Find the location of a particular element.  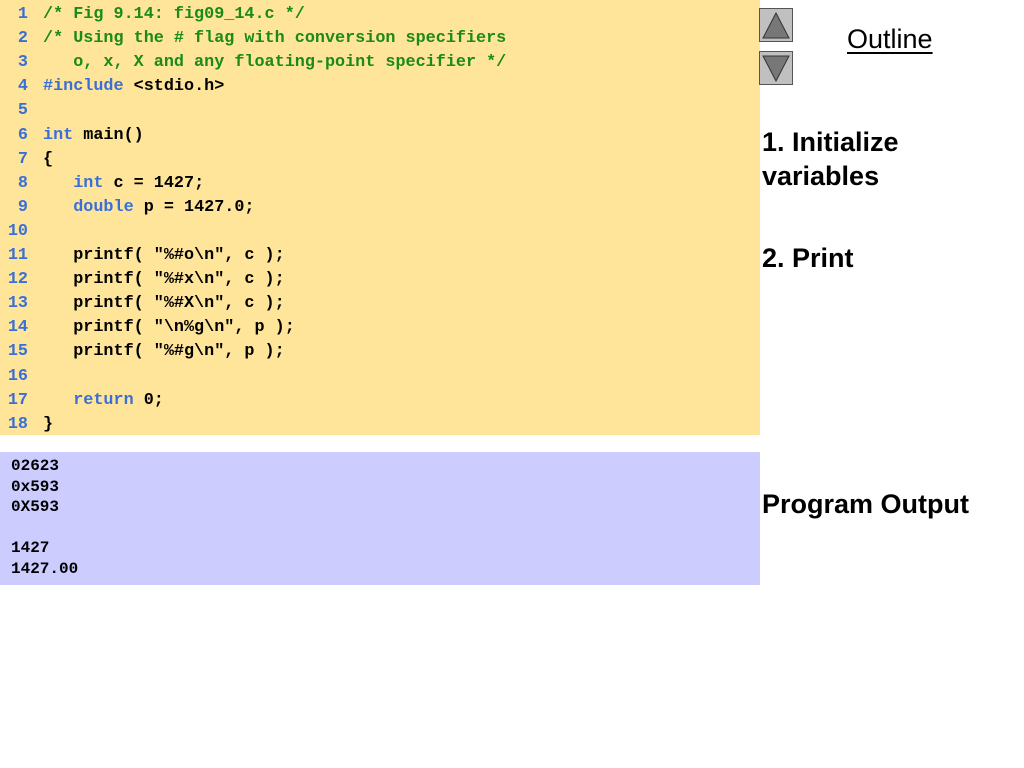

program-output-panel: 02623 0x593 0X593 1427 1427.00 is located at coordinates (380, 518).